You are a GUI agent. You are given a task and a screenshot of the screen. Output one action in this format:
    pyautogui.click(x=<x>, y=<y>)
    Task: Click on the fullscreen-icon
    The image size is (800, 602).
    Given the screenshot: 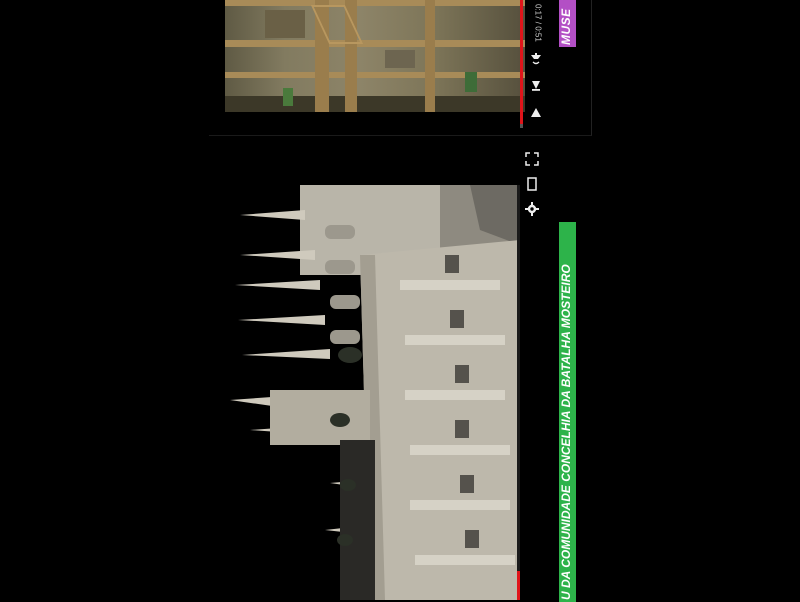 What is the action you would take?
    pyautogui.click(x=532, y=159)
    